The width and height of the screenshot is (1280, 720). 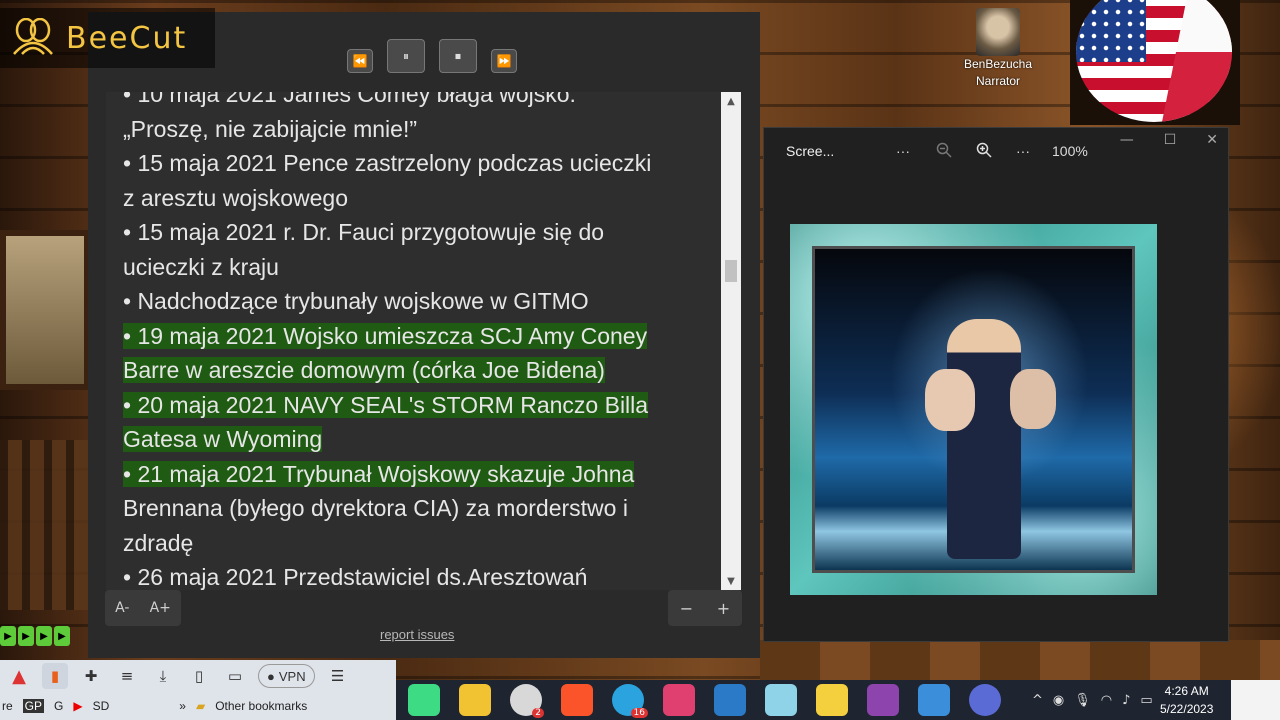 I want to click on snipping-tool-icon, so click(x=679, y=700).